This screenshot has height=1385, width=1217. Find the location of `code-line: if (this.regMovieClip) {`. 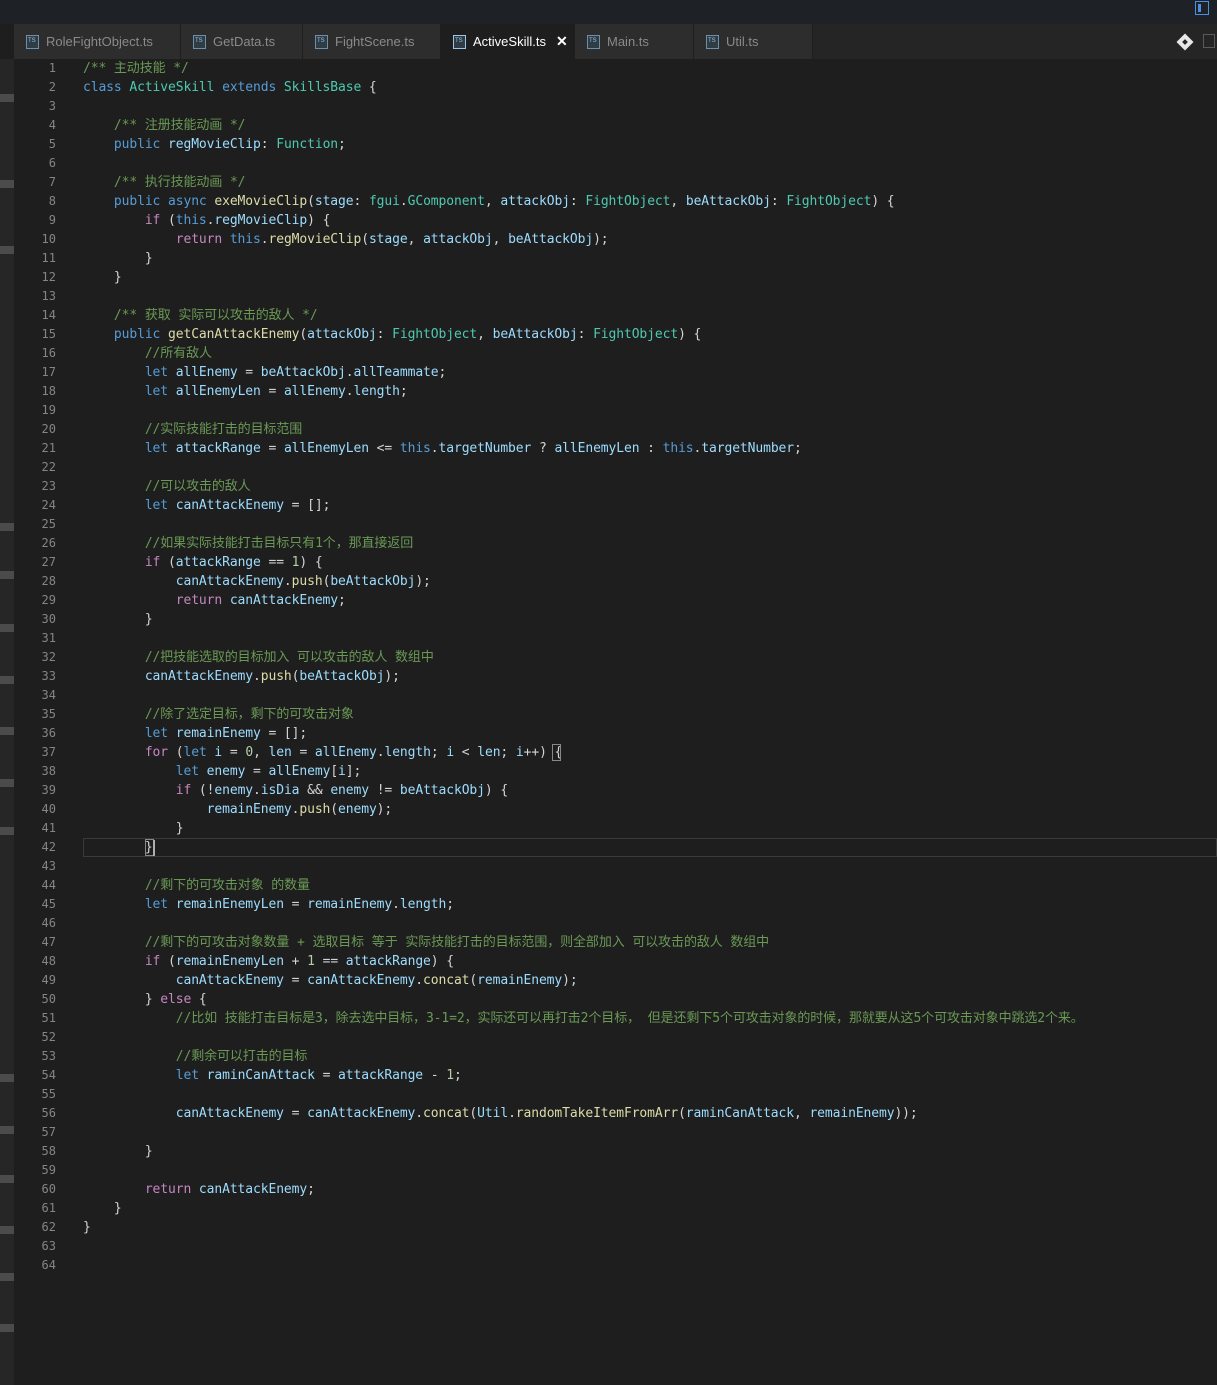

code-line: if (this.regMovieClip) { is located at coordinates (207, 220).